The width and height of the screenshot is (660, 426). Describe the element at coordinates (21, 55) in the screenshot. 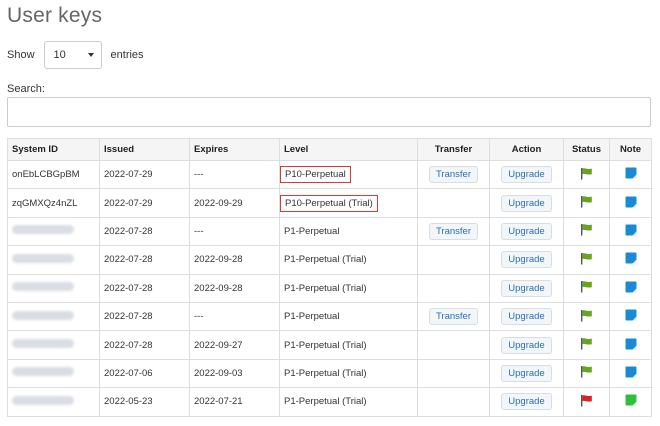

I see `show-label: Show` at that location.